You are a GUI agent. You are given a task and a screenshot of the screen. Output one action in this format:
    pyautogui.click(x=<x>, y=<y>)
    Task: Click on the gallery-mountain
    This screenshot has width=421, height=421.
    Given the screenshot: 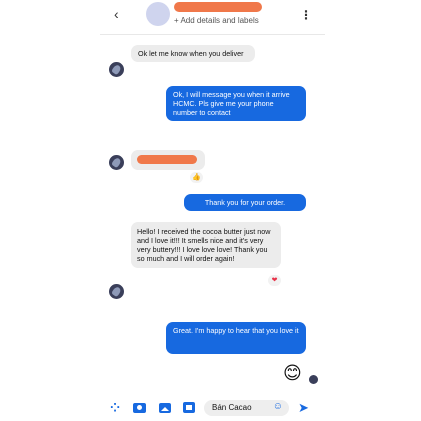 What is the action you would take?
    pyautogui.click(x=165, y=409)
    